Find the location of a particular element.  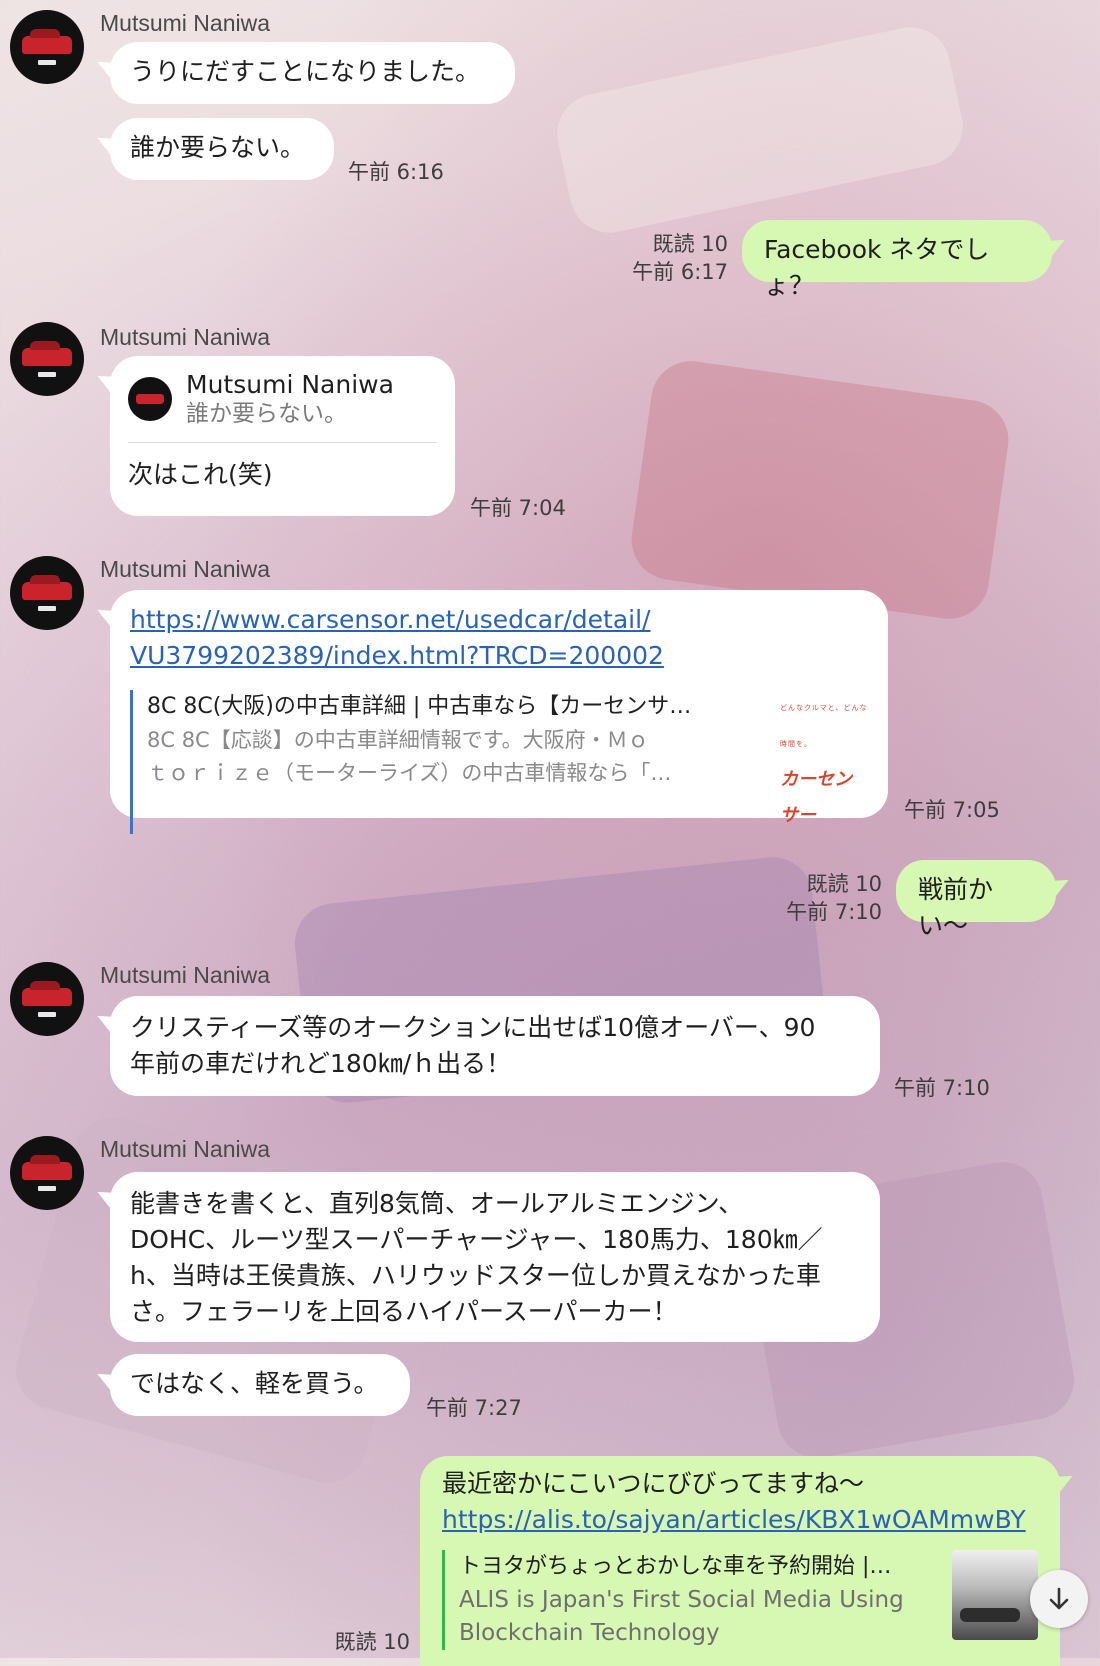

message-bubble: ではなく、軽を買う。 is located at coordinates (260, 1385).